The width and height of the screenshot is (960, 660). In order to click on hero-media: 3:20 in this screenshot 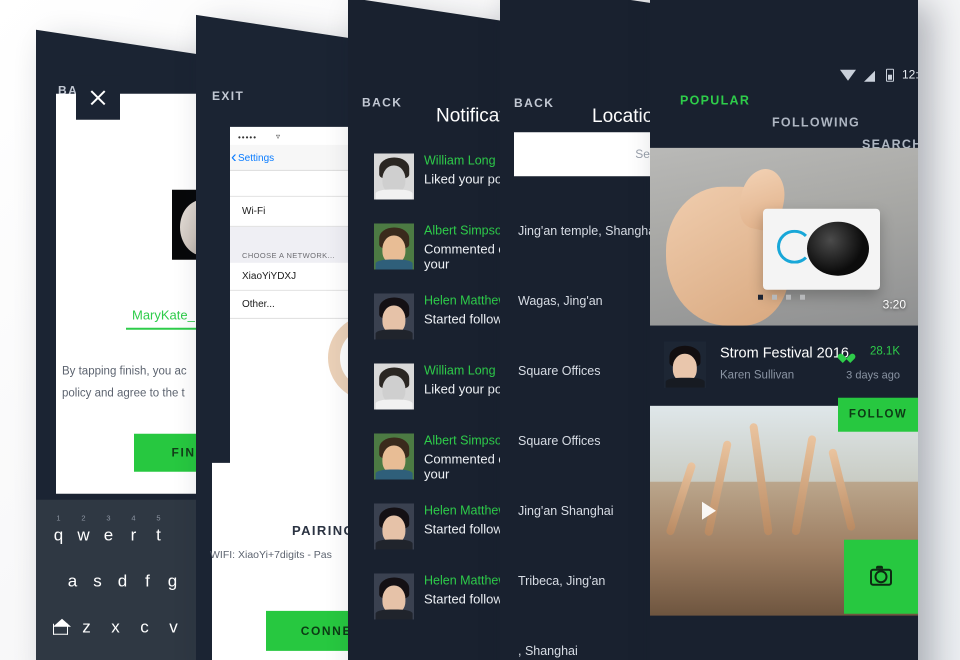, I will do `click(784, 236)`.